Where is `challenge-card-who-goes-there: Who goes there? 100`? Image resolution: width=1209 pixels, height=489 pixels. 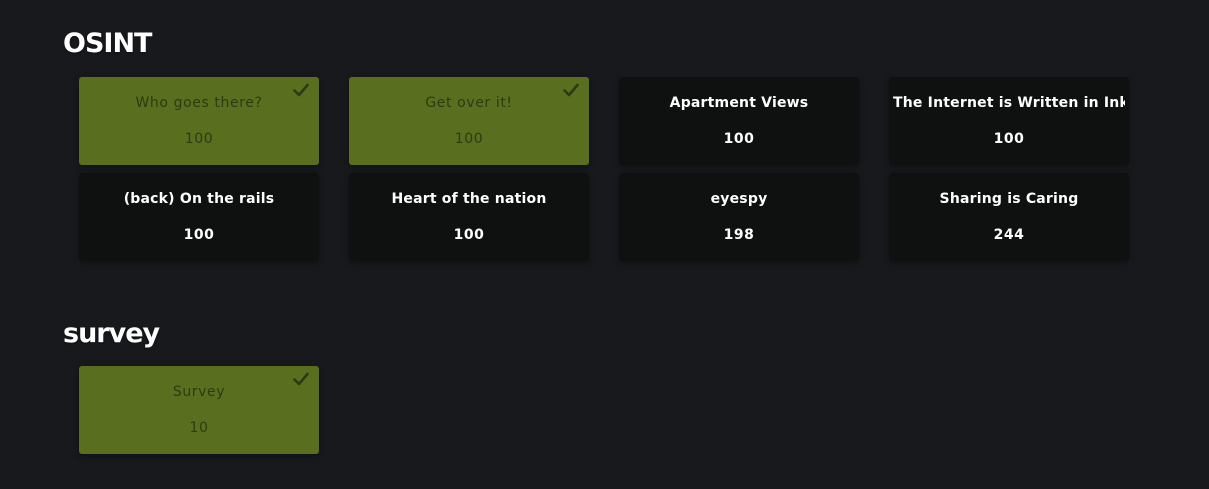 challenge-card-who-goes-there: Who goes there? 100 is located at coordinates (199, 121).